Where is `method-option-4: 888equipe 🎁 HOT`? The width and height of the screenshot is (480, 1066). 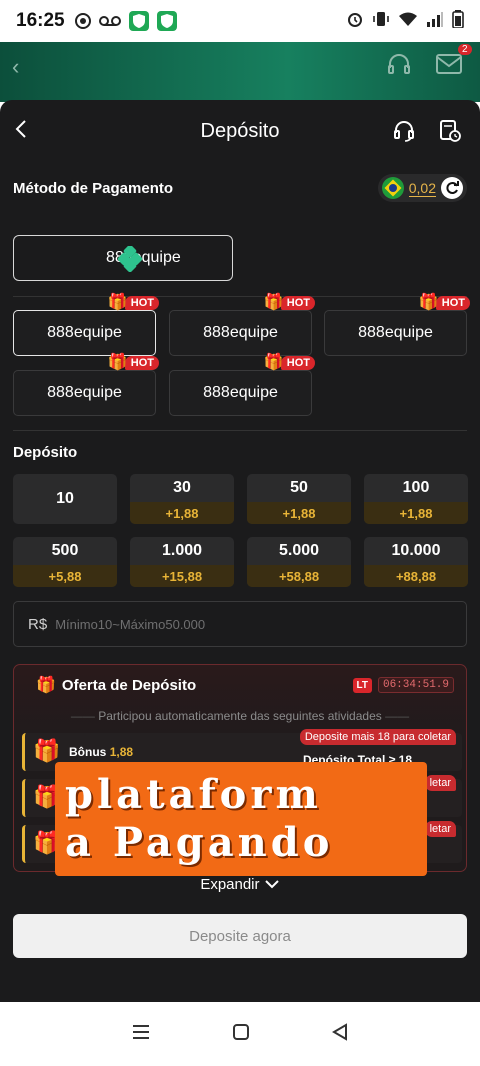 method-option-4: 888equipe 🎁 HOT is located at coordinates (86, 385).